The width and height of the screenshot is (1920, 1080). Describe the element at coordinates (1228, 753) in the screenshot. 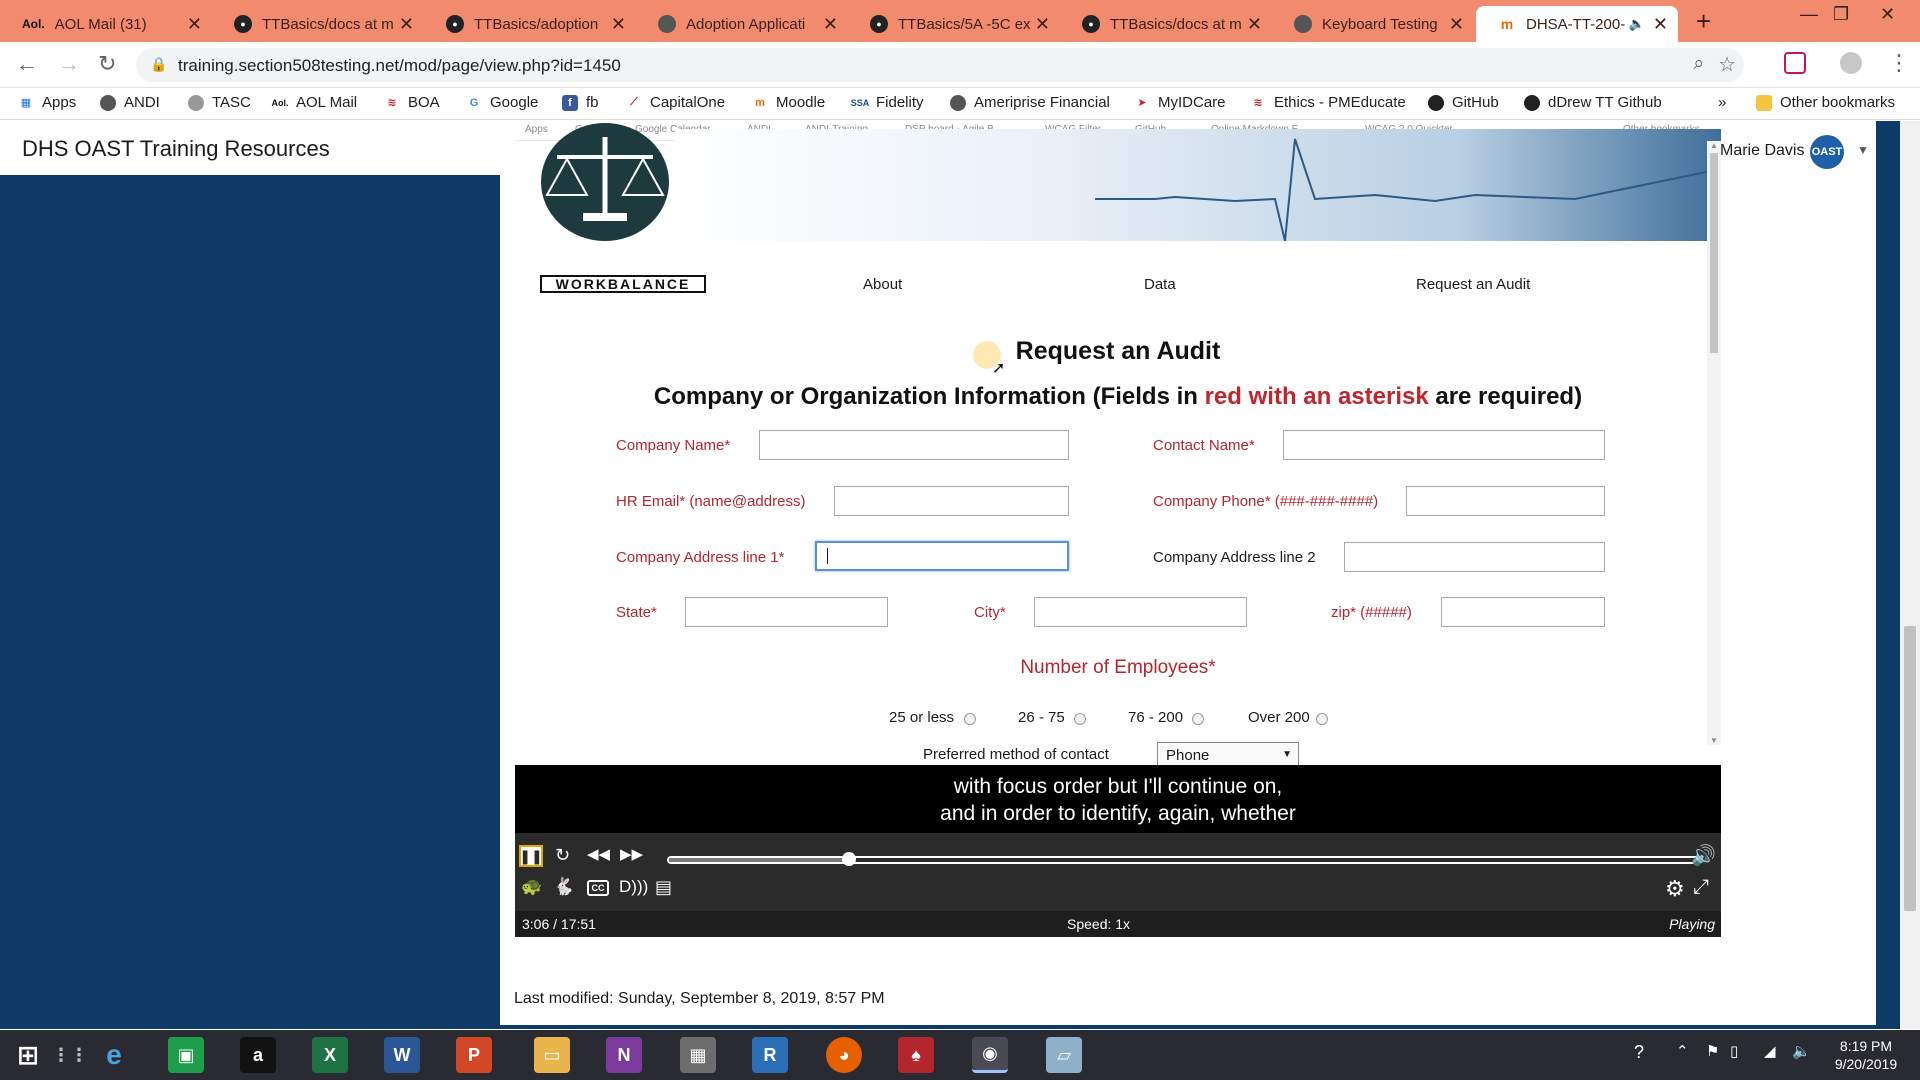

I see `contact-method-select: Phone ▼` at that location.